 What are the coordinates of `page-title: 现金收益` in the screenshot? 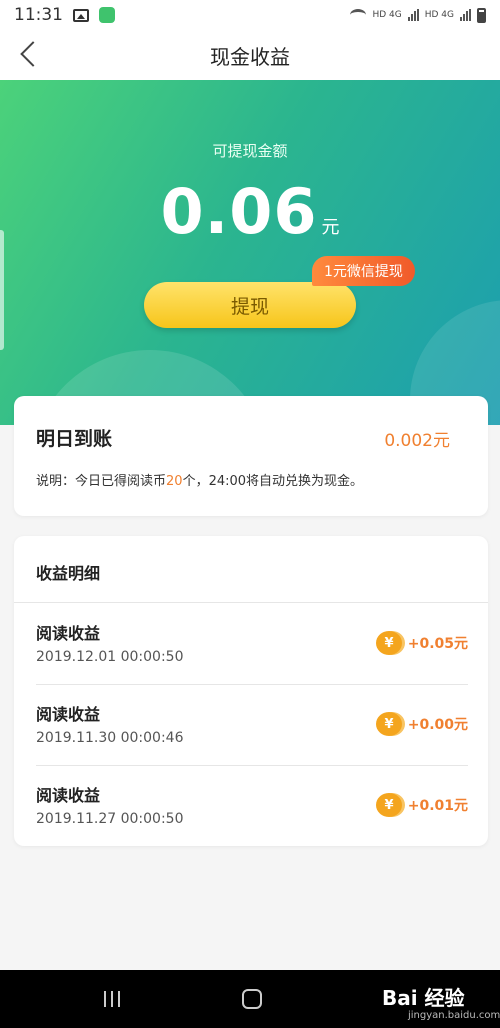 It's located at (250, 56).